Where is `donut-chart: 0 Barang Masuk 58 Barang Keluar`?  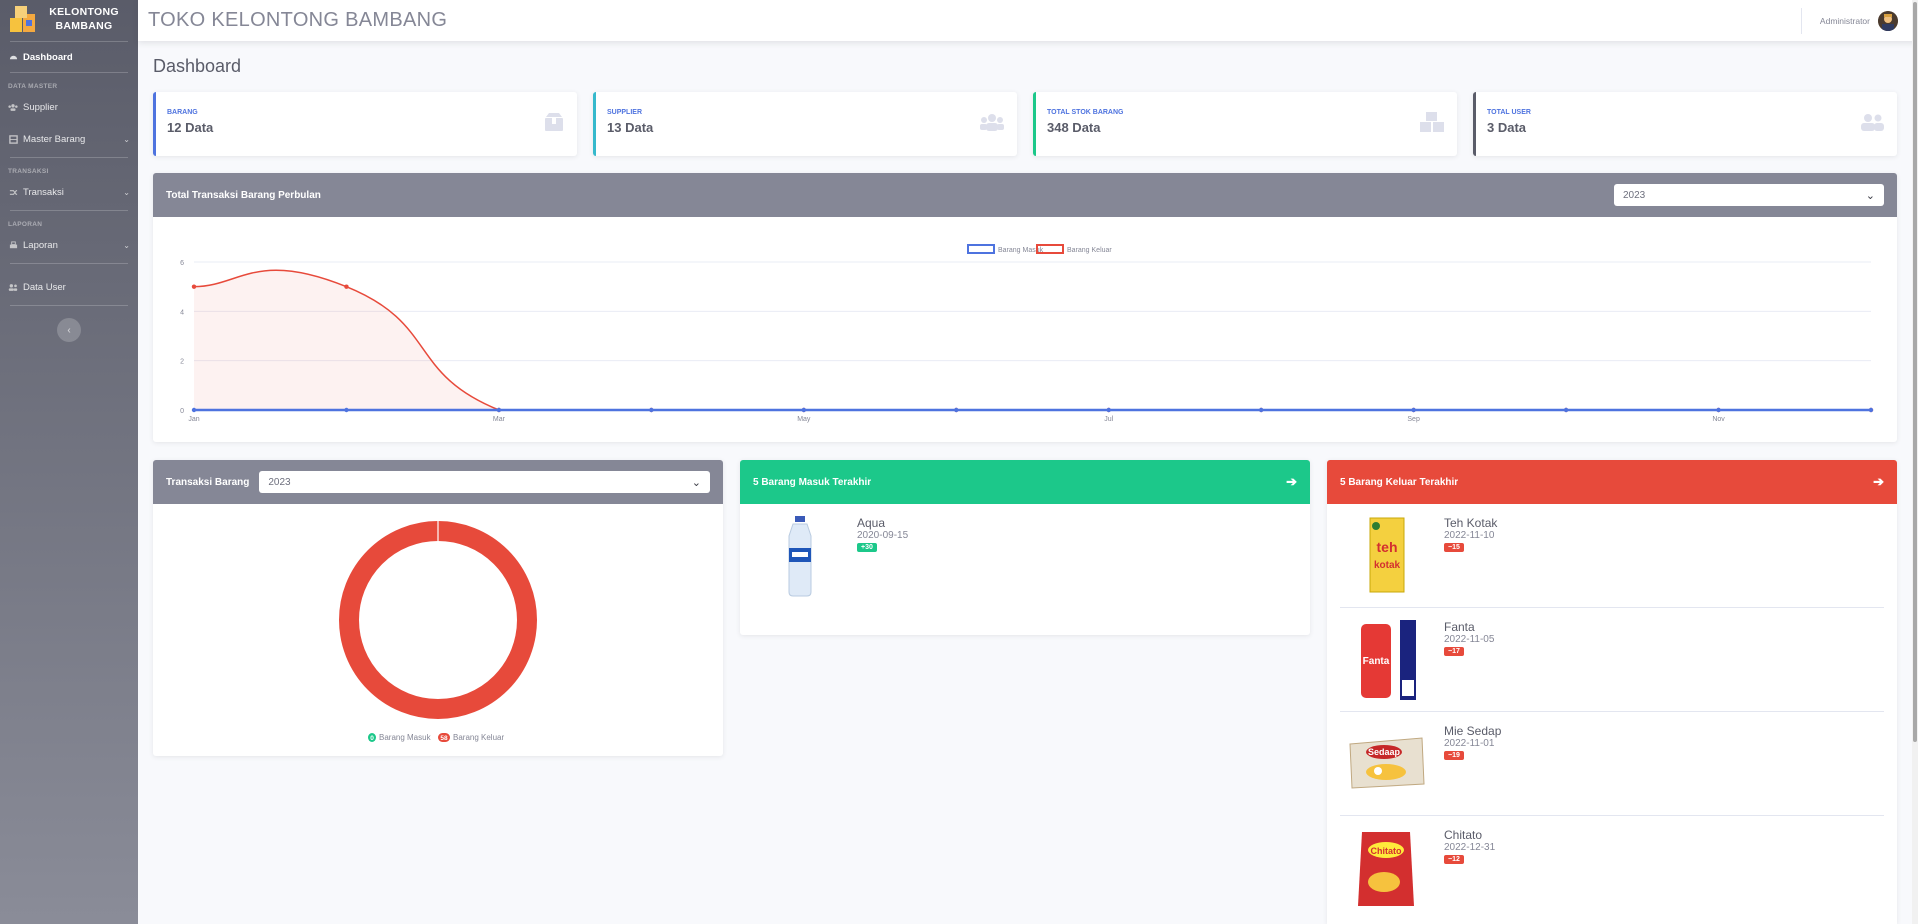
donut-chart: 0 Barang Masuk 58 Barang Keluar is located at coordinates (438, 631).